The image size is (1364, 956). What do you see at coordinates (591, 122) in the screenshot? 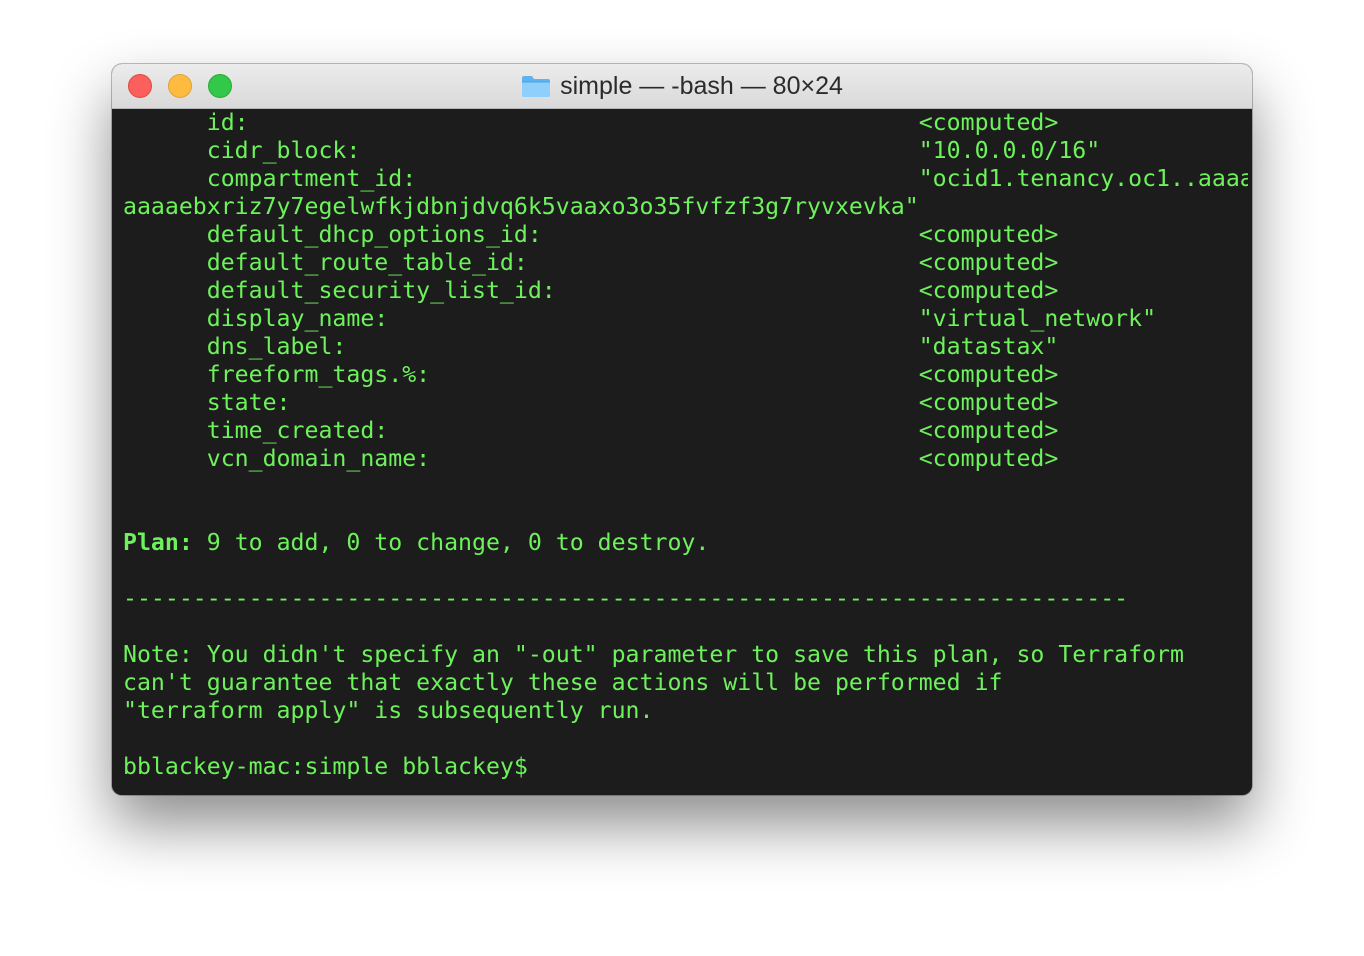
I see `output-line: id: <computed>` at bounding box center [591, 122].